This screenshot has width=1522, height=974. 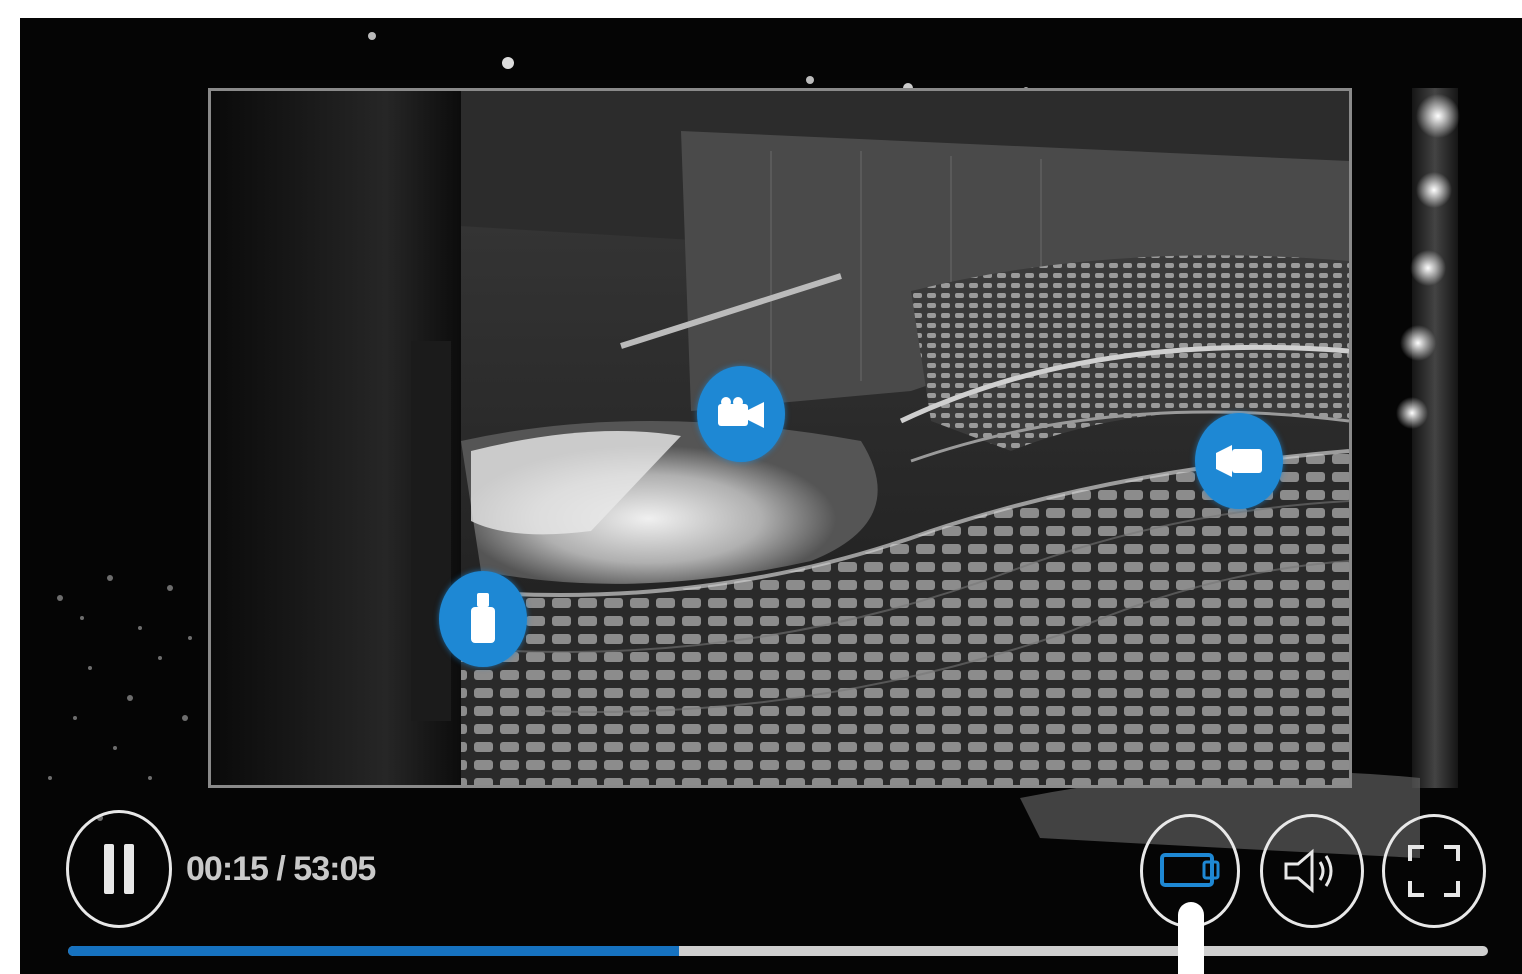 I want to click on volume-button, so click(x=1312, y=871).